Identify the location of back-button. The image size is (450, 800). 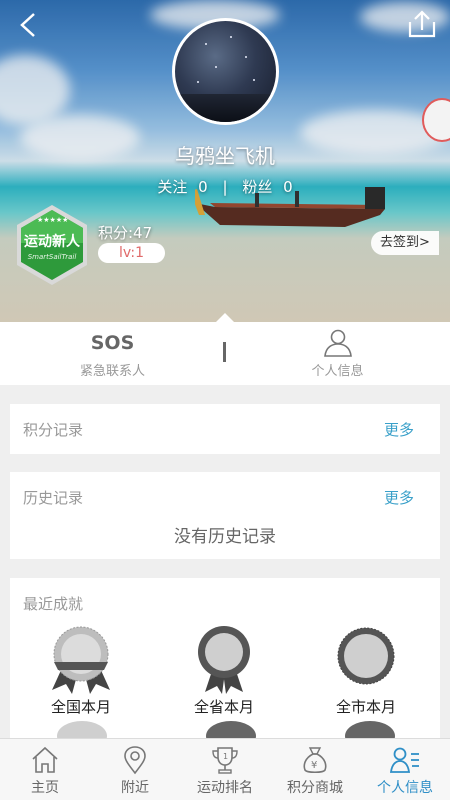
(30, 25).